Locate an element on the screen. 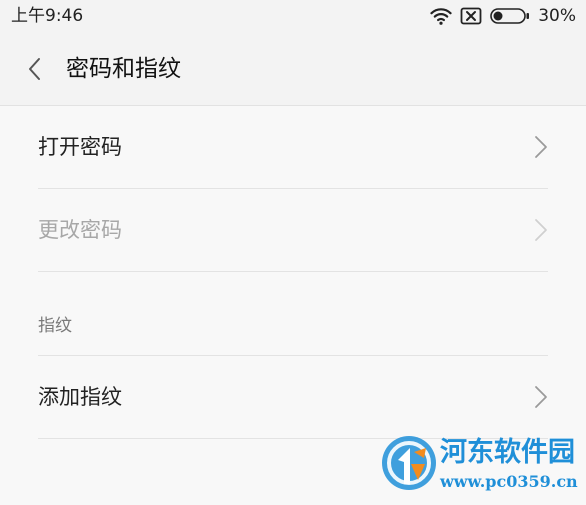  open-password-row: 打开密码 is located at coordinates (293, 147).